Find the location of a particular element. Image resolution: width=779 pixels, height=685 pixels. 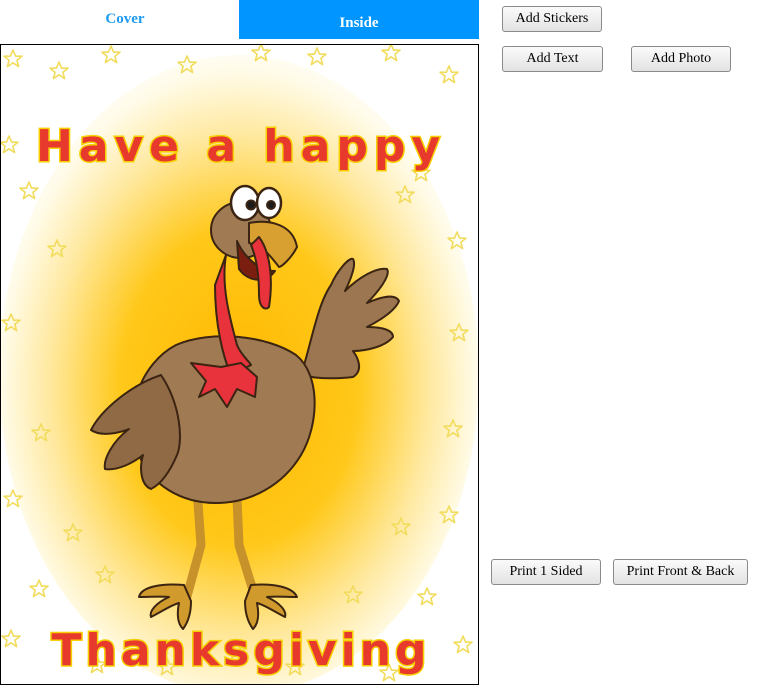

greeting-line-2: Thanksgiving is located at coordinates (240, 651).